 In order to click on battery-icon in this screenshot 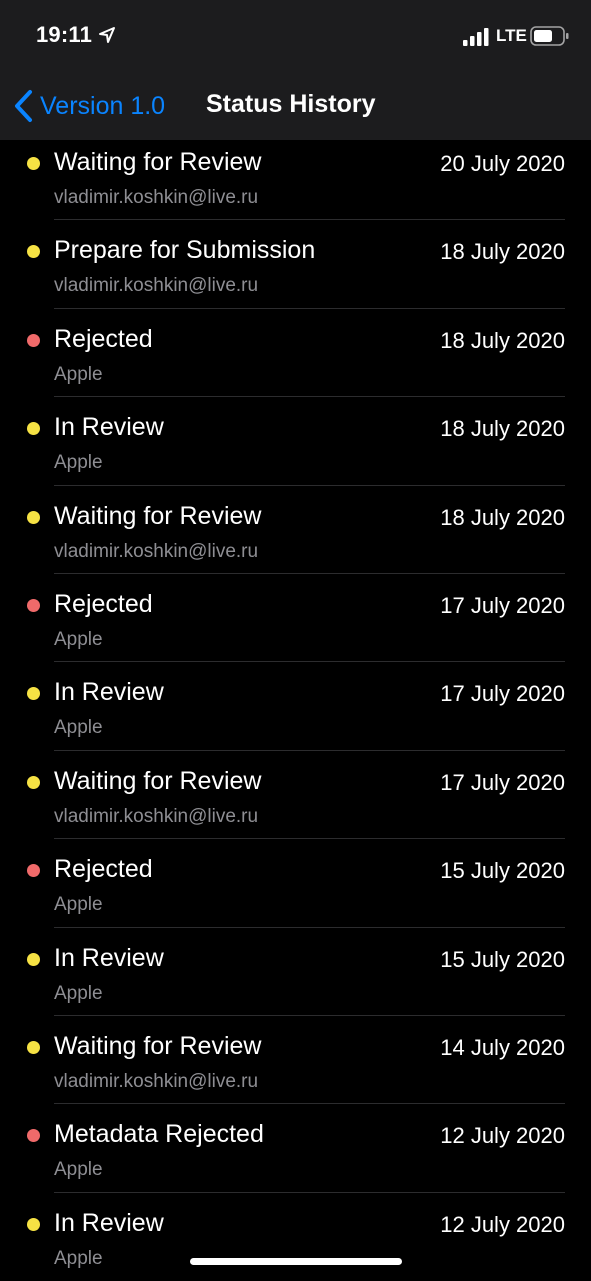, I will do `click(549, 36)`.